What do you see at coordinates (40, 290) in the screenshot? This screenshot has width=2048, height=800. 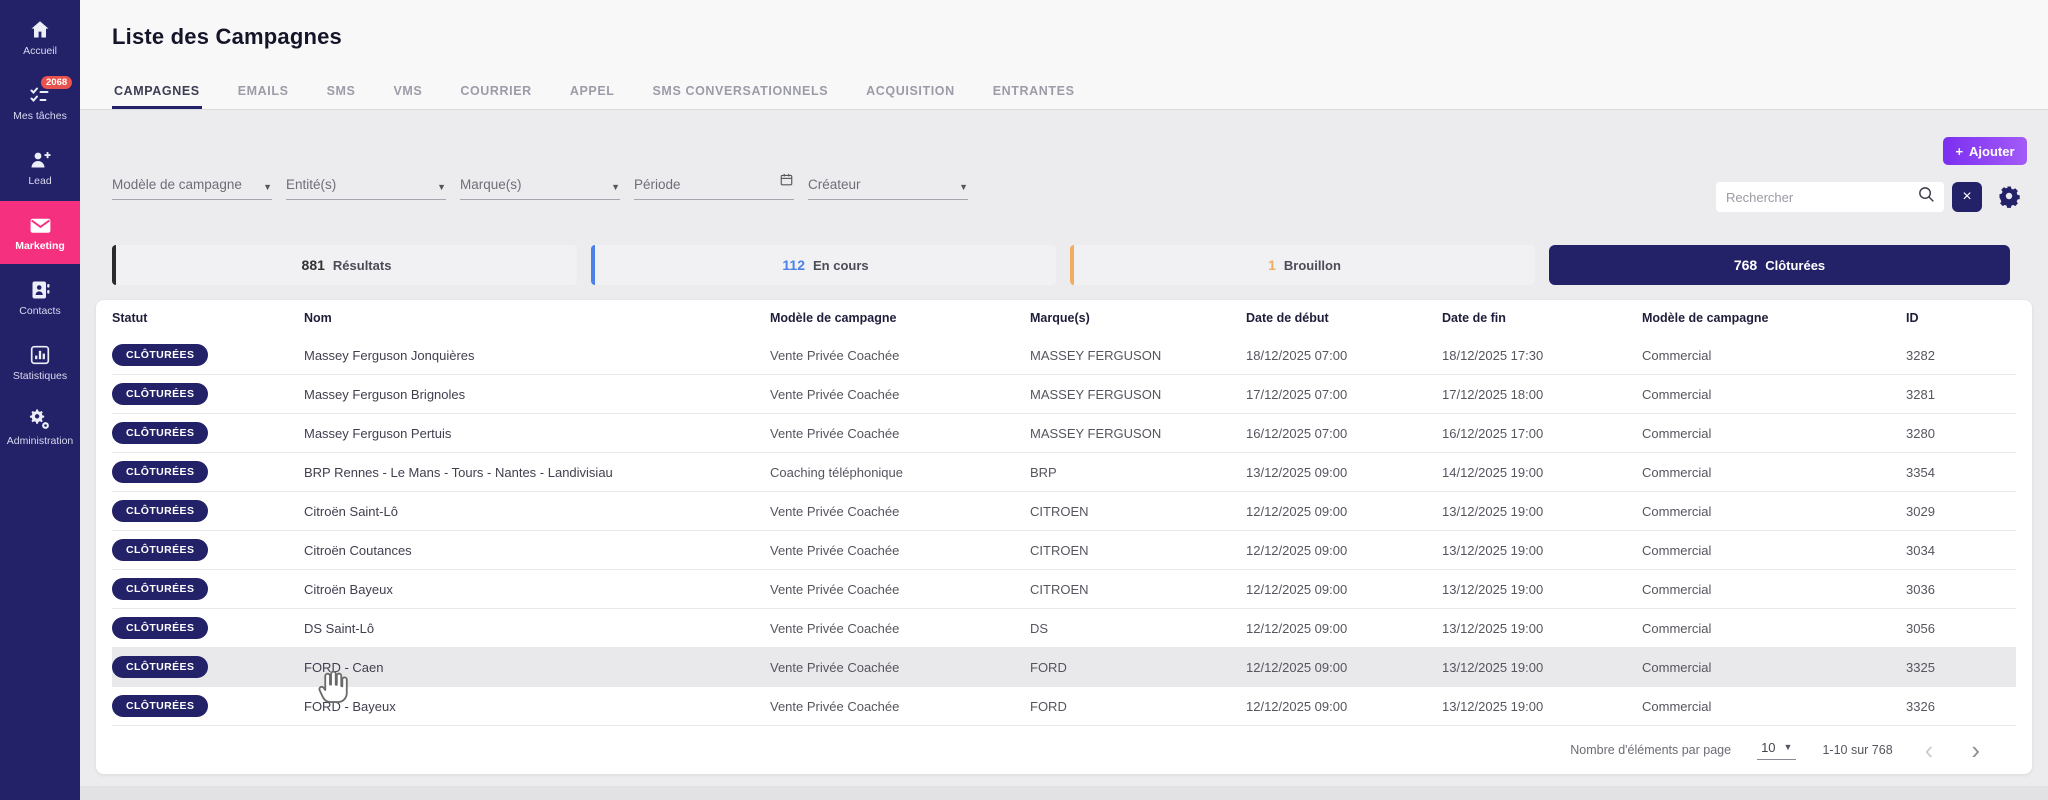 I see `contacts-icon` at bounding box center [40, 290].